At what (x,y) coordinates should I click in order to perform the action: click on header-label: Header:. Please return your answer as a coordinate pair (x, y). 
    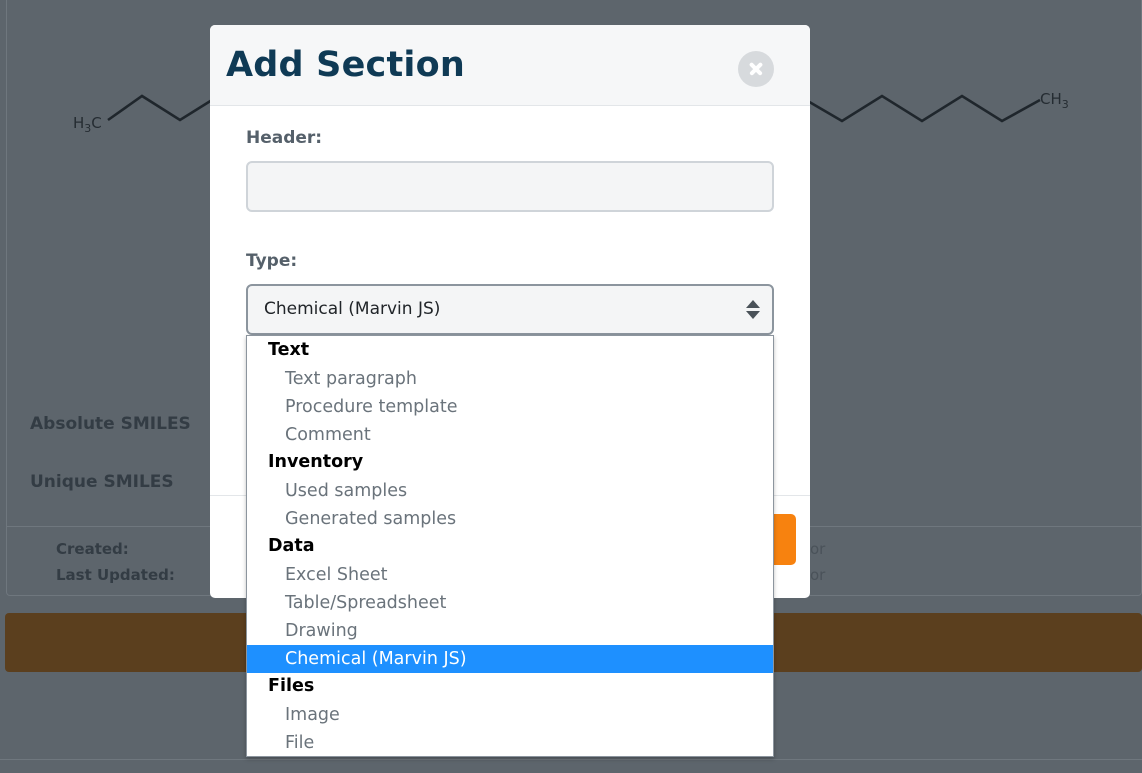
    Looking at the image, I should click on (284, 138).